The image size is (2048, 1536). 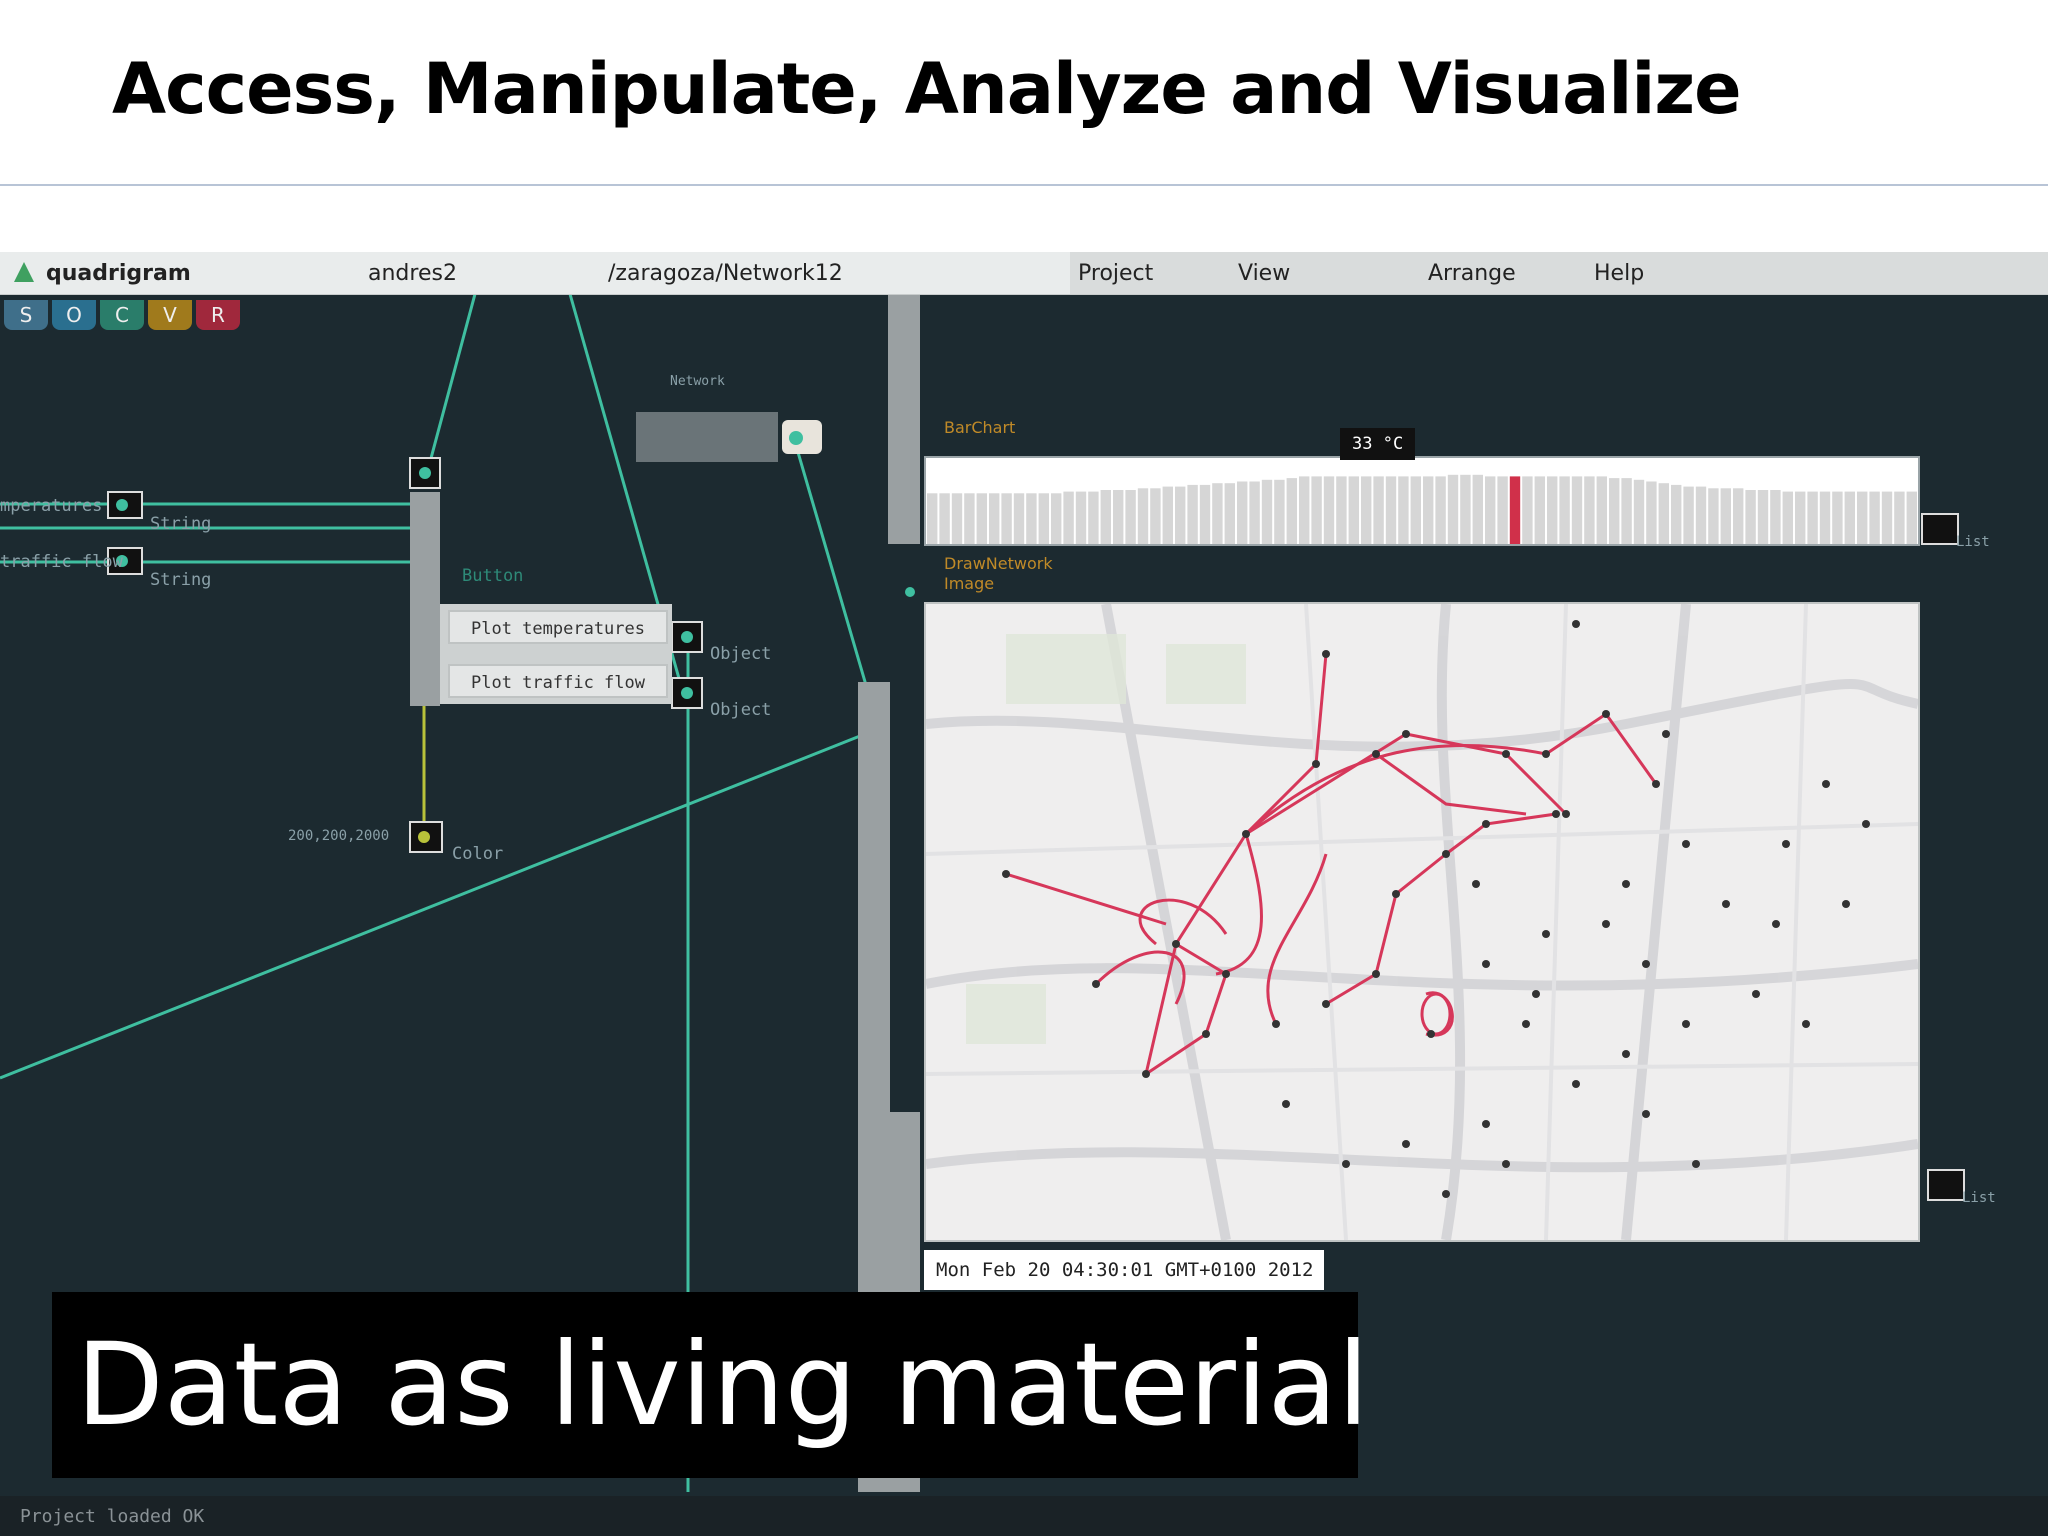 I want to click on barchart-panel, so click(x=1422, y=501).